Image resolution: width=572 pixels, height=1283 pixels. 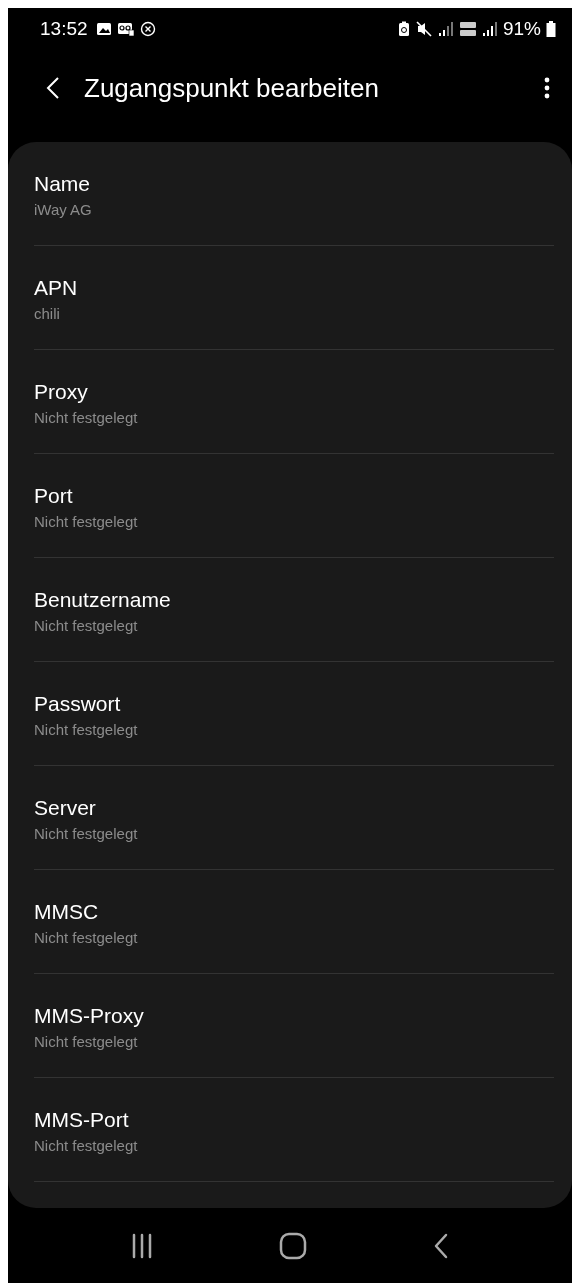 What do you see at coordinates (147, 29) in the screenshot?
I see `blocked-icon` at bounding box center [147, 29].